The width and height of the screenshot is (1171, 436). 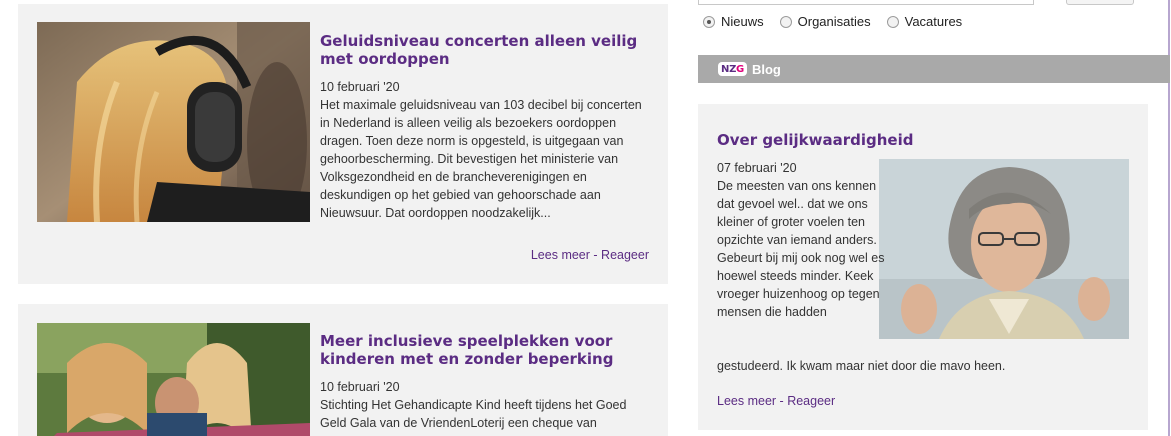 What do you see at coordinates (725, 69) in the screenshot?
I see `logo-letter: N` at bounding box center [725, 69].